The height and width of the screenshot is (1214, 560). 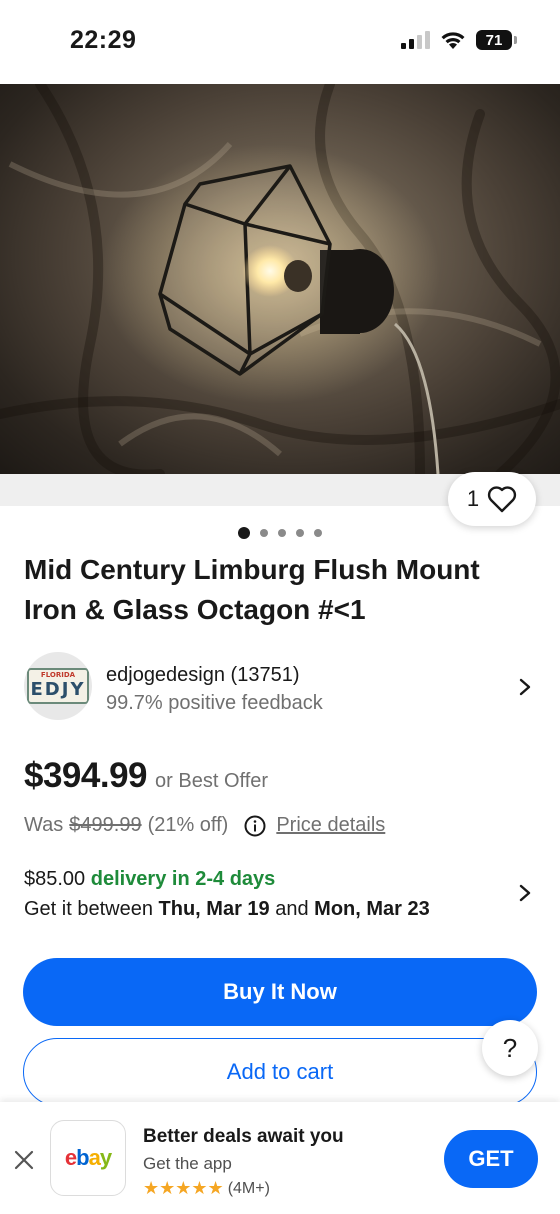 I want to click on status-bar: 22:29 71, so click(x=280, y=42).